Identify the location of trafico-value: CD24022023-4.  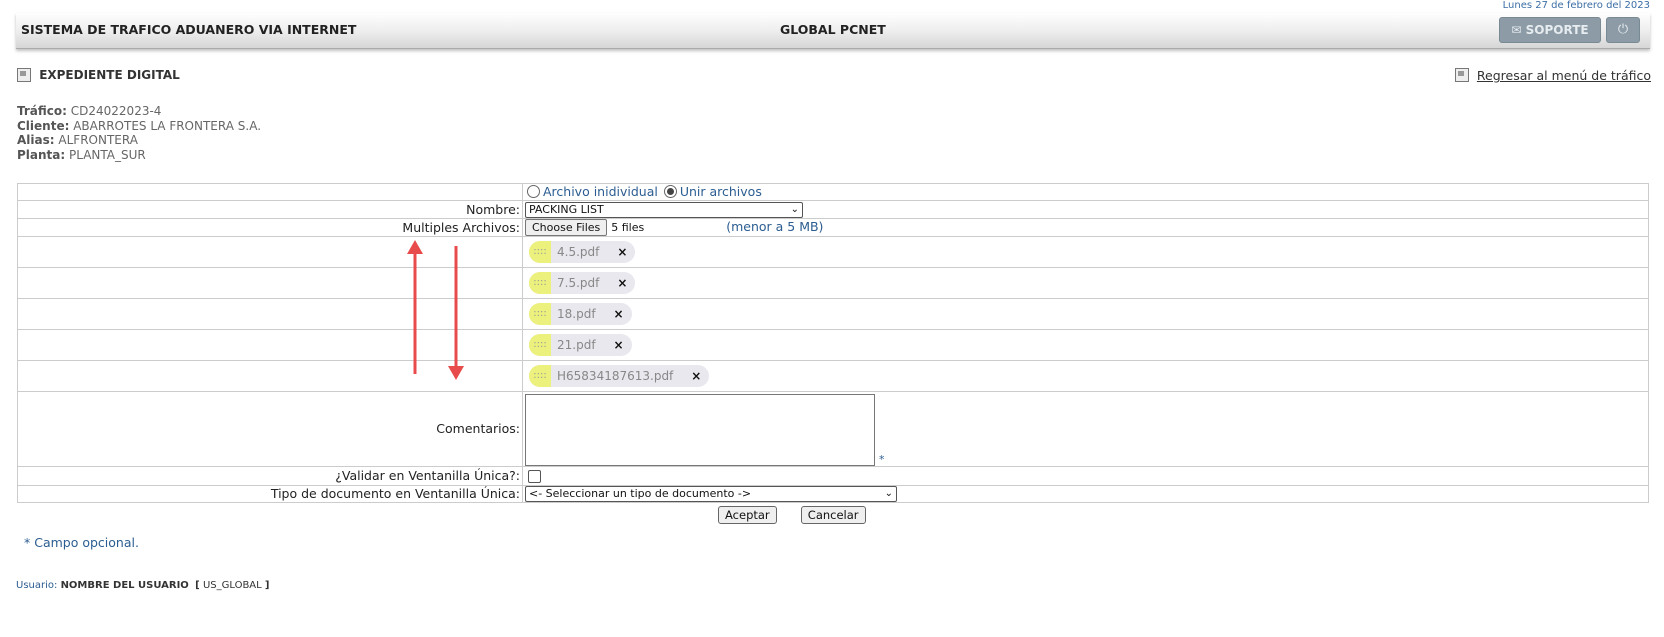
(116, 111).